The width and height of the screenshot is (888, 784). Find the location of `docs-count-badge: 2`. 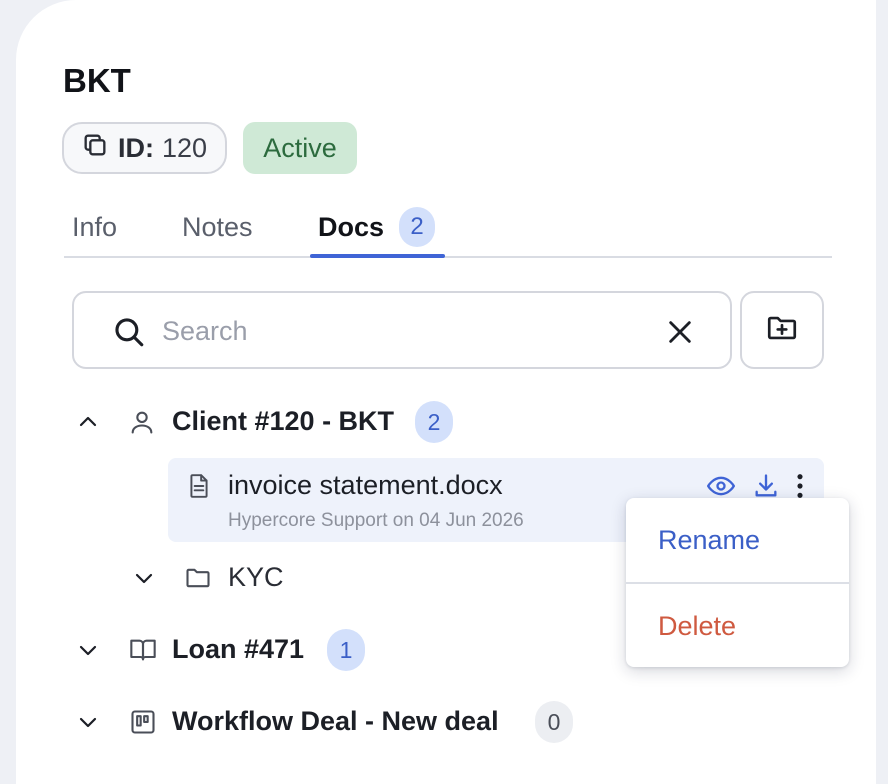

docs-count-badge: 2 is located at coordinates (417, 227).